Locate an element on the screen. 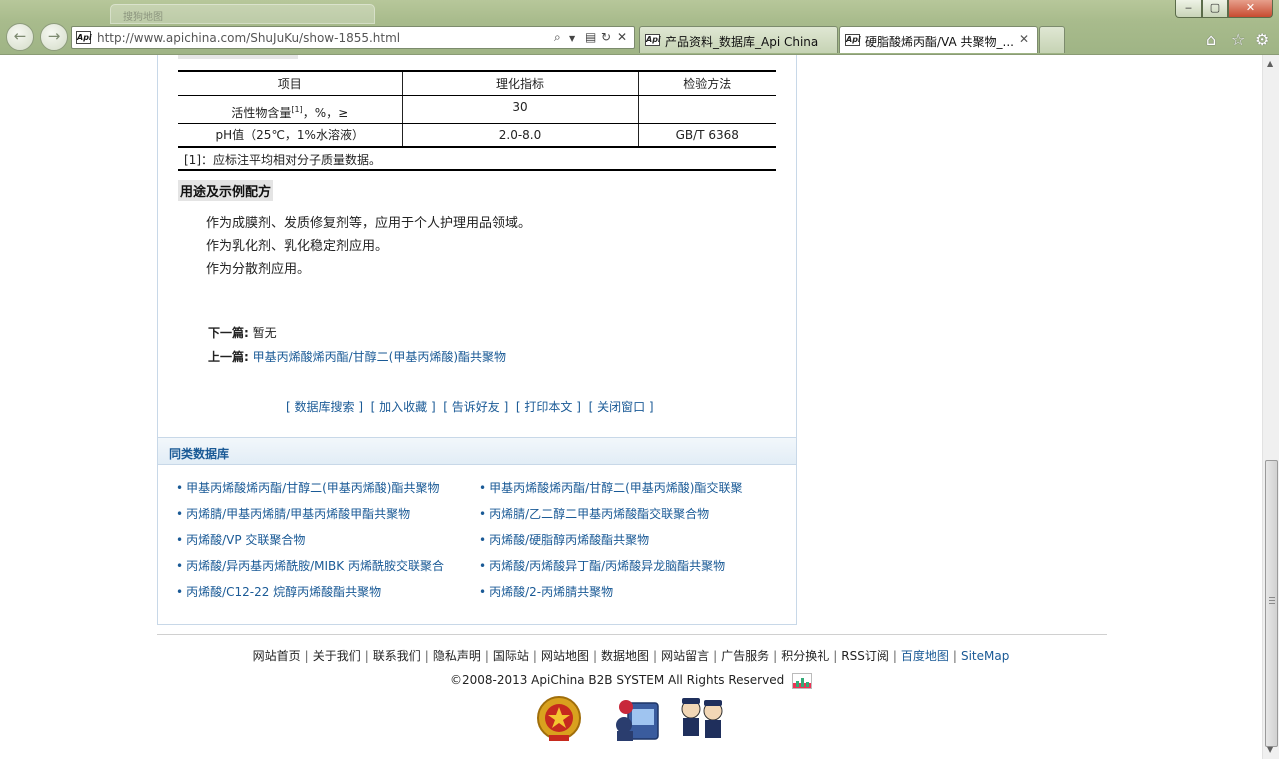  related-item-label: 丙烯酸/VP 交联聚合物 is located at coordinates (245, 540).